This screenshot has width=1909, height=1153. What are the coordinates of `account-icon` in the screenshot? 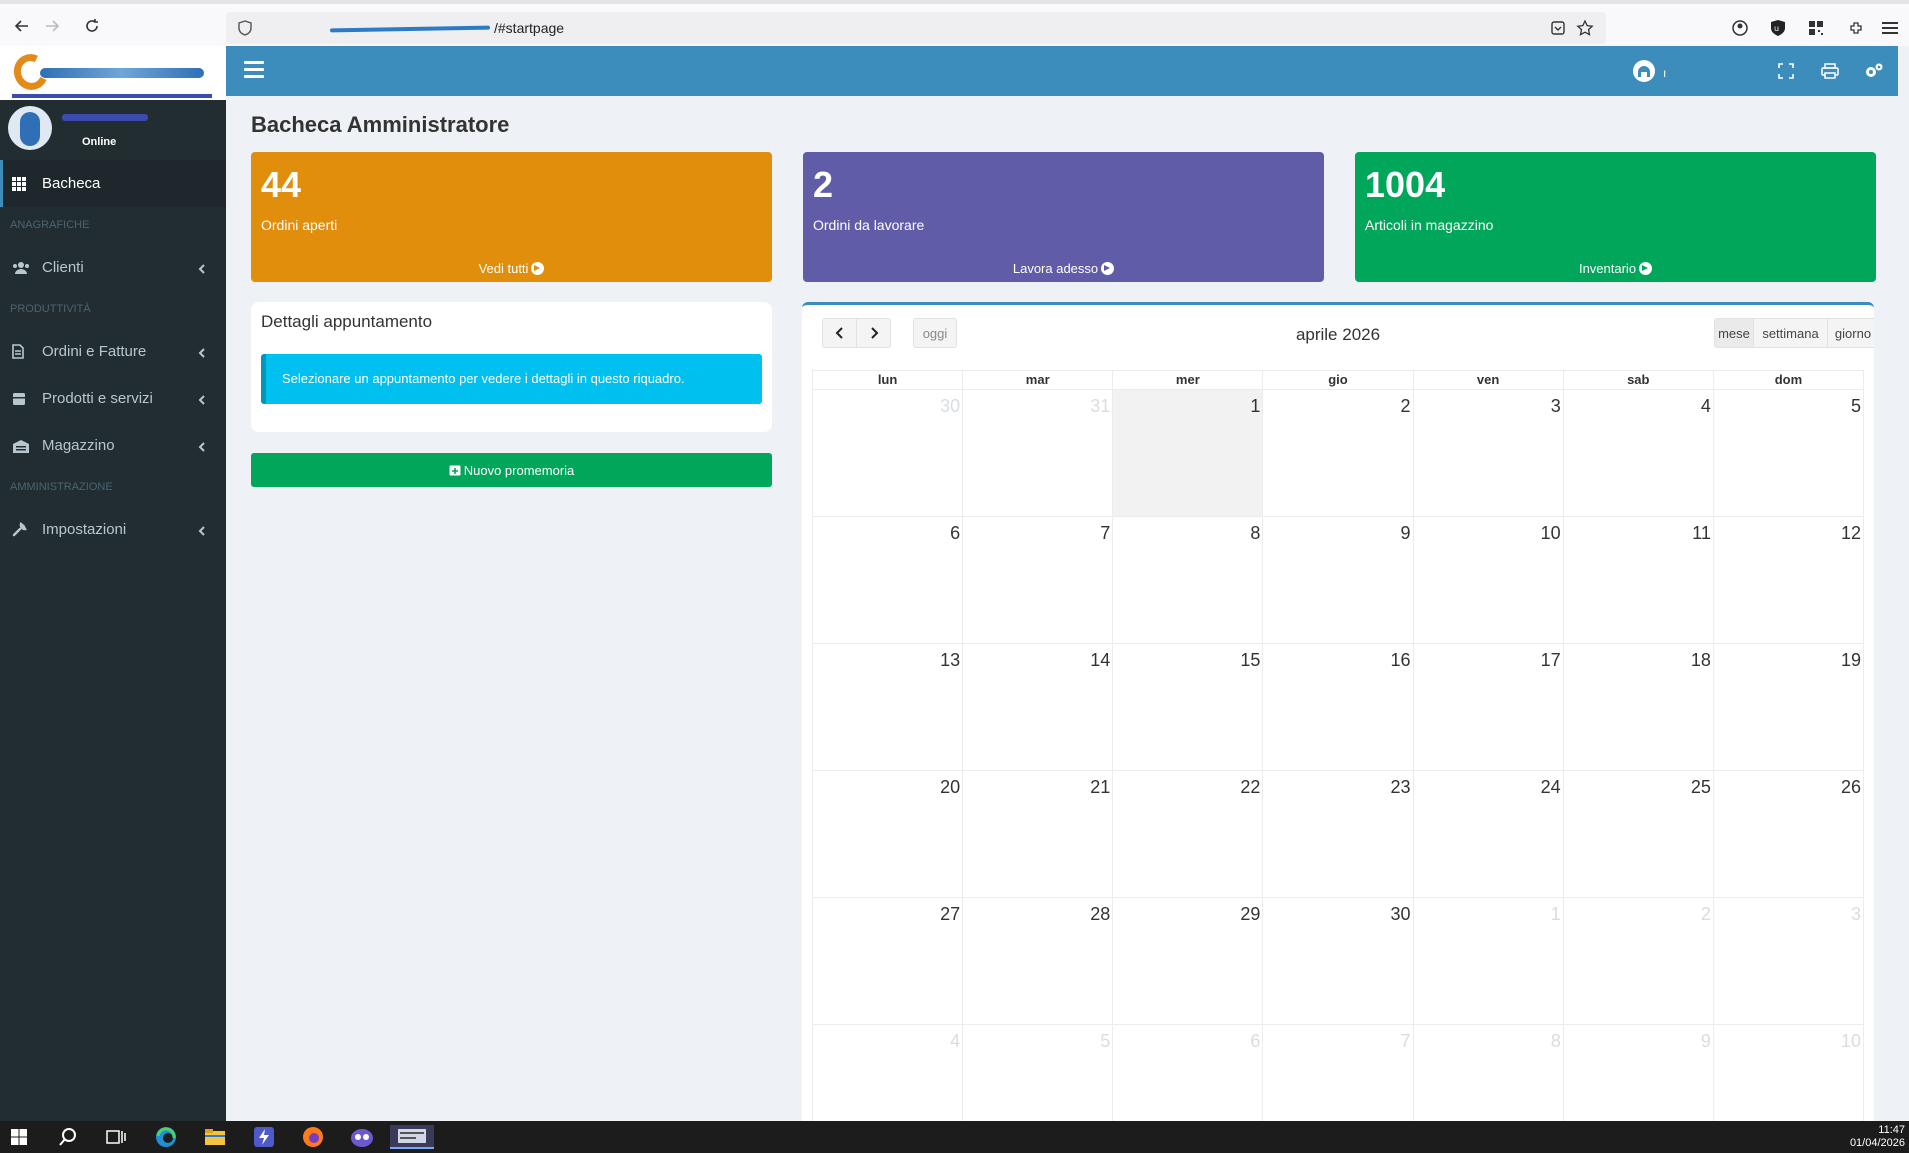 It's located at (1740, 28).